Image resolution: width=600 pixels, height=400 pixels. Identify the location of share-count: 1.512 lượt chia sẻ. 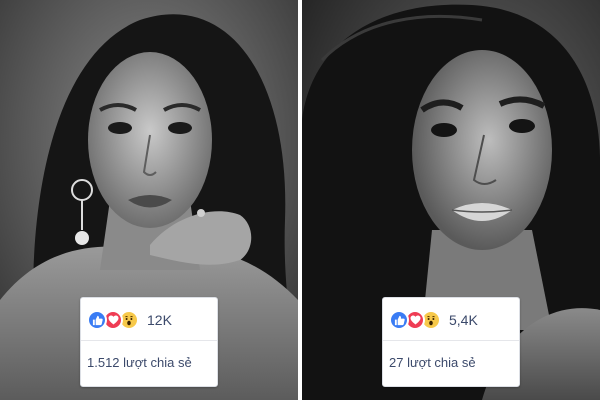
(139, 362).